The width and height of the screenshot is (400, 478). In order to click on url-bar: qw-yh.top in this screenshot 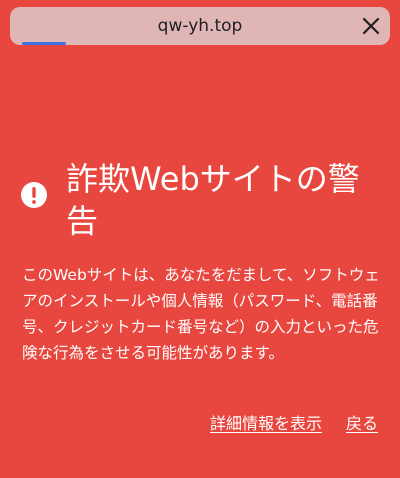, I will do `click(200, 26)`.